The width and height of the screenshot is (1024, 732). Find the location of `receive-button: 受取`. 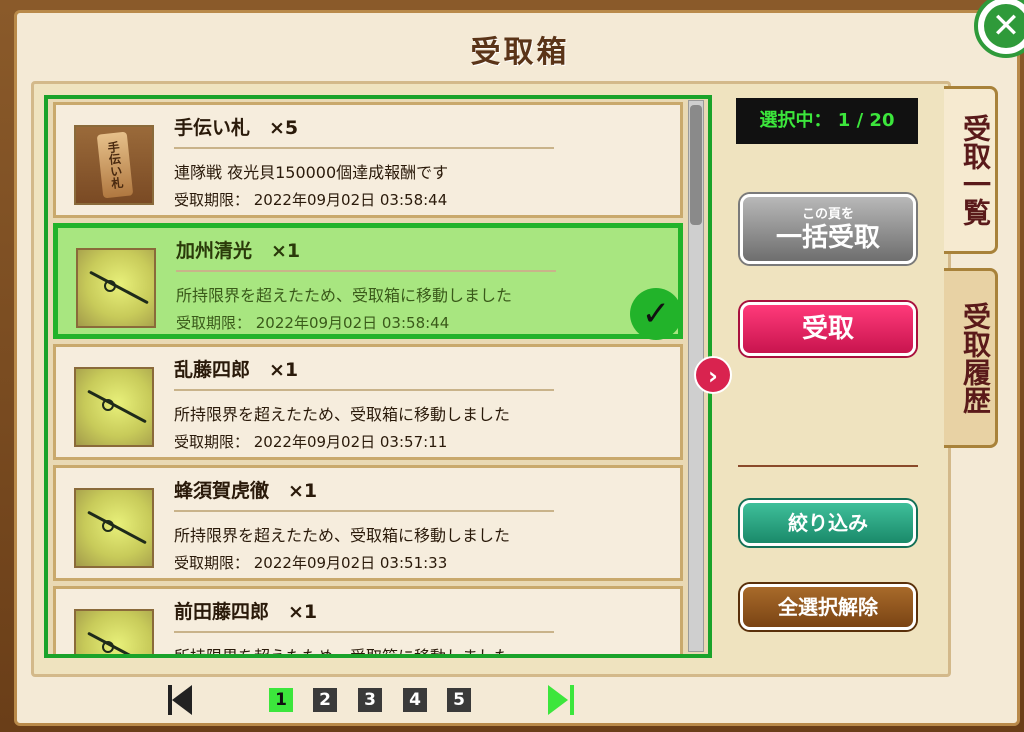

receive-button: 受取 is located at coordinates (828, 329).